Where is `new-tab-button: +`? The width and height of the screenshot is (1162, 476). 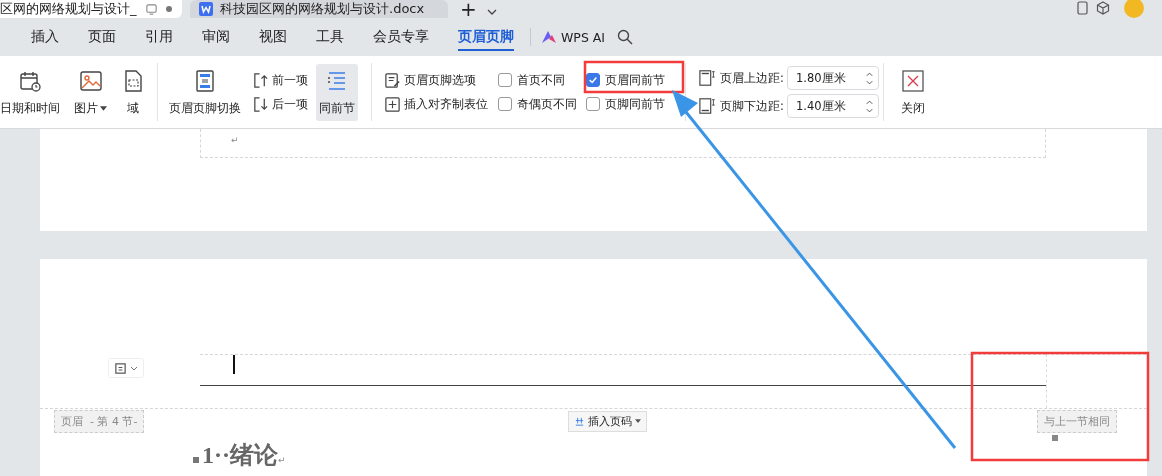 new-tab-button: + is located at coordinates (468, 9).